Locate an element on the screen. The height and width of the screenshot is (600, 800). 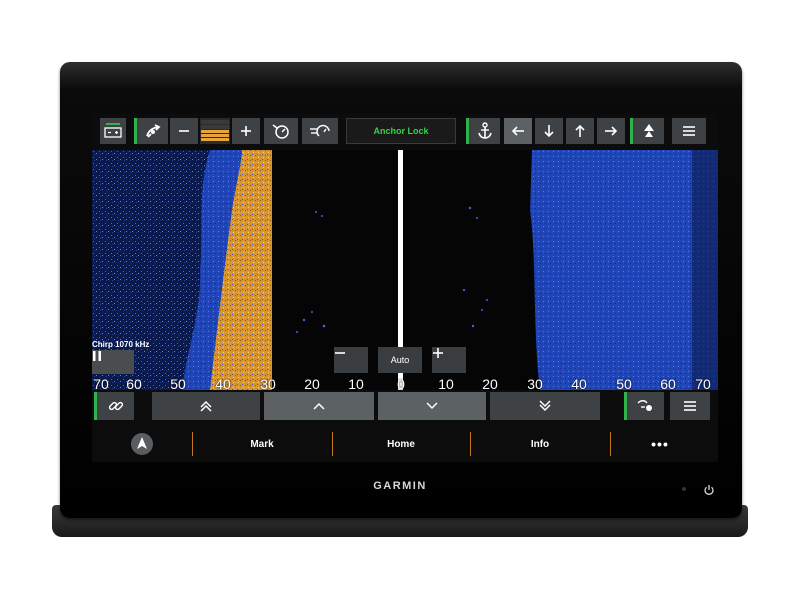
home-softkey: Home is located at coordinates (401, 444).